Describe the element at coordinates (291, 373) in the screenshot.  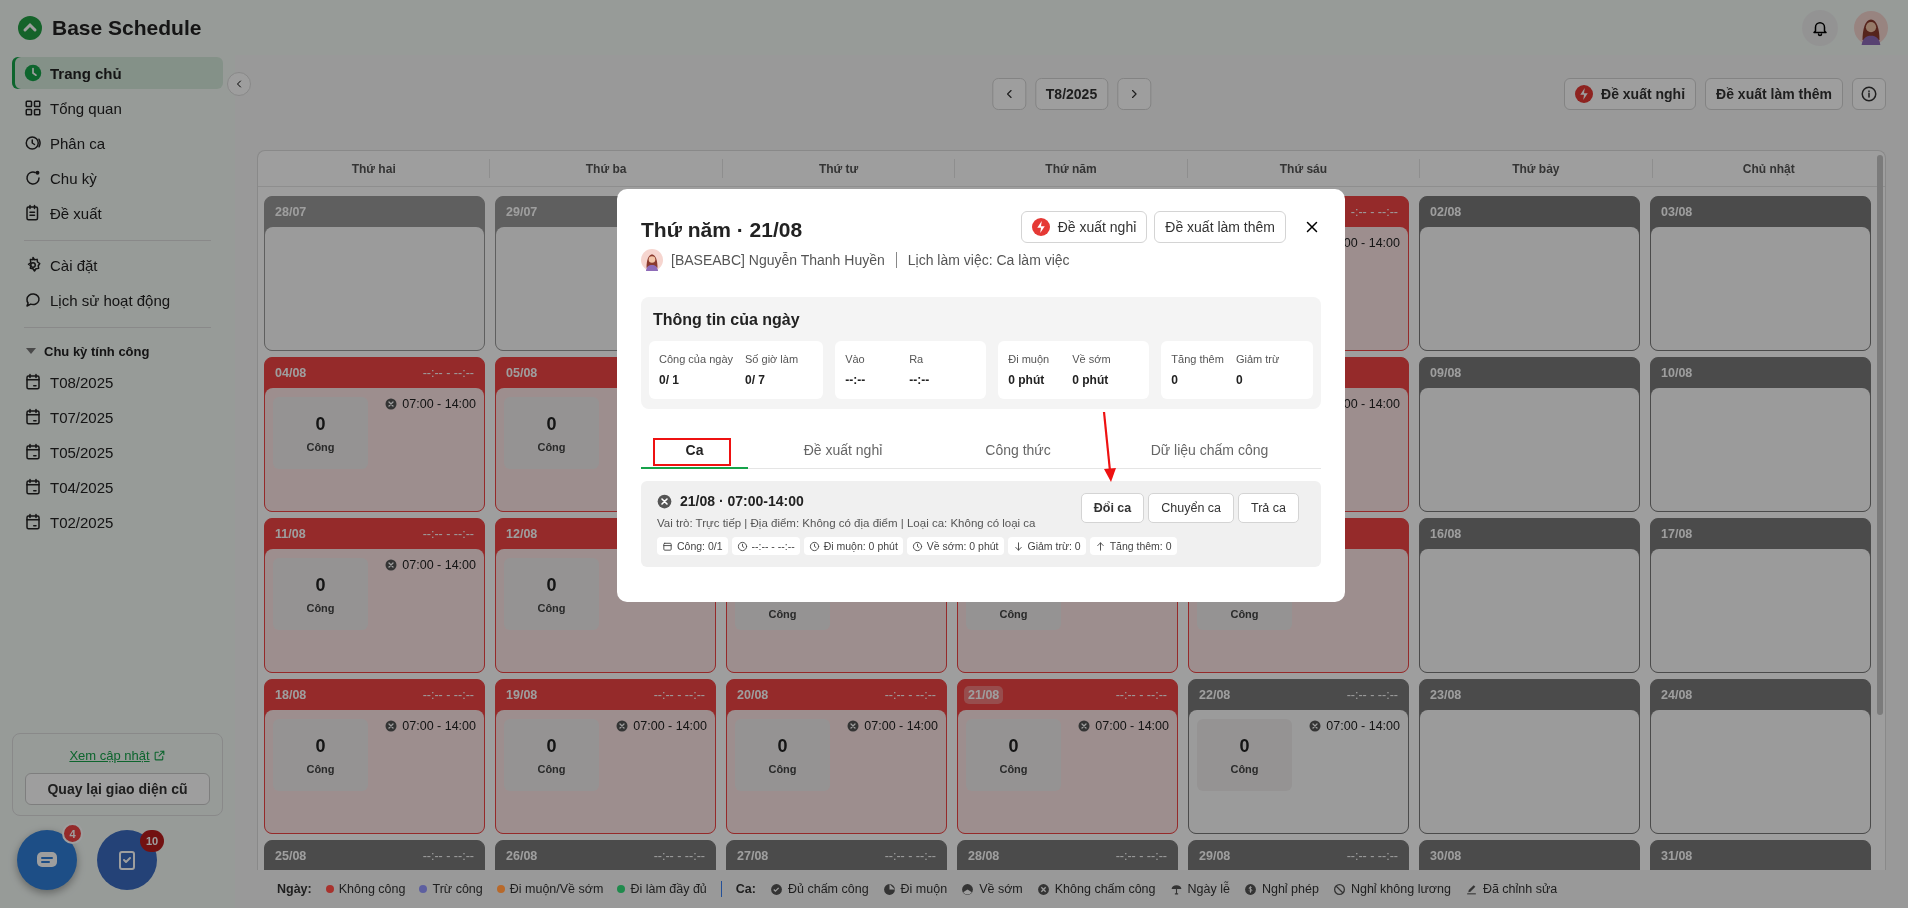
I see `day-date: 04/08` at that location.